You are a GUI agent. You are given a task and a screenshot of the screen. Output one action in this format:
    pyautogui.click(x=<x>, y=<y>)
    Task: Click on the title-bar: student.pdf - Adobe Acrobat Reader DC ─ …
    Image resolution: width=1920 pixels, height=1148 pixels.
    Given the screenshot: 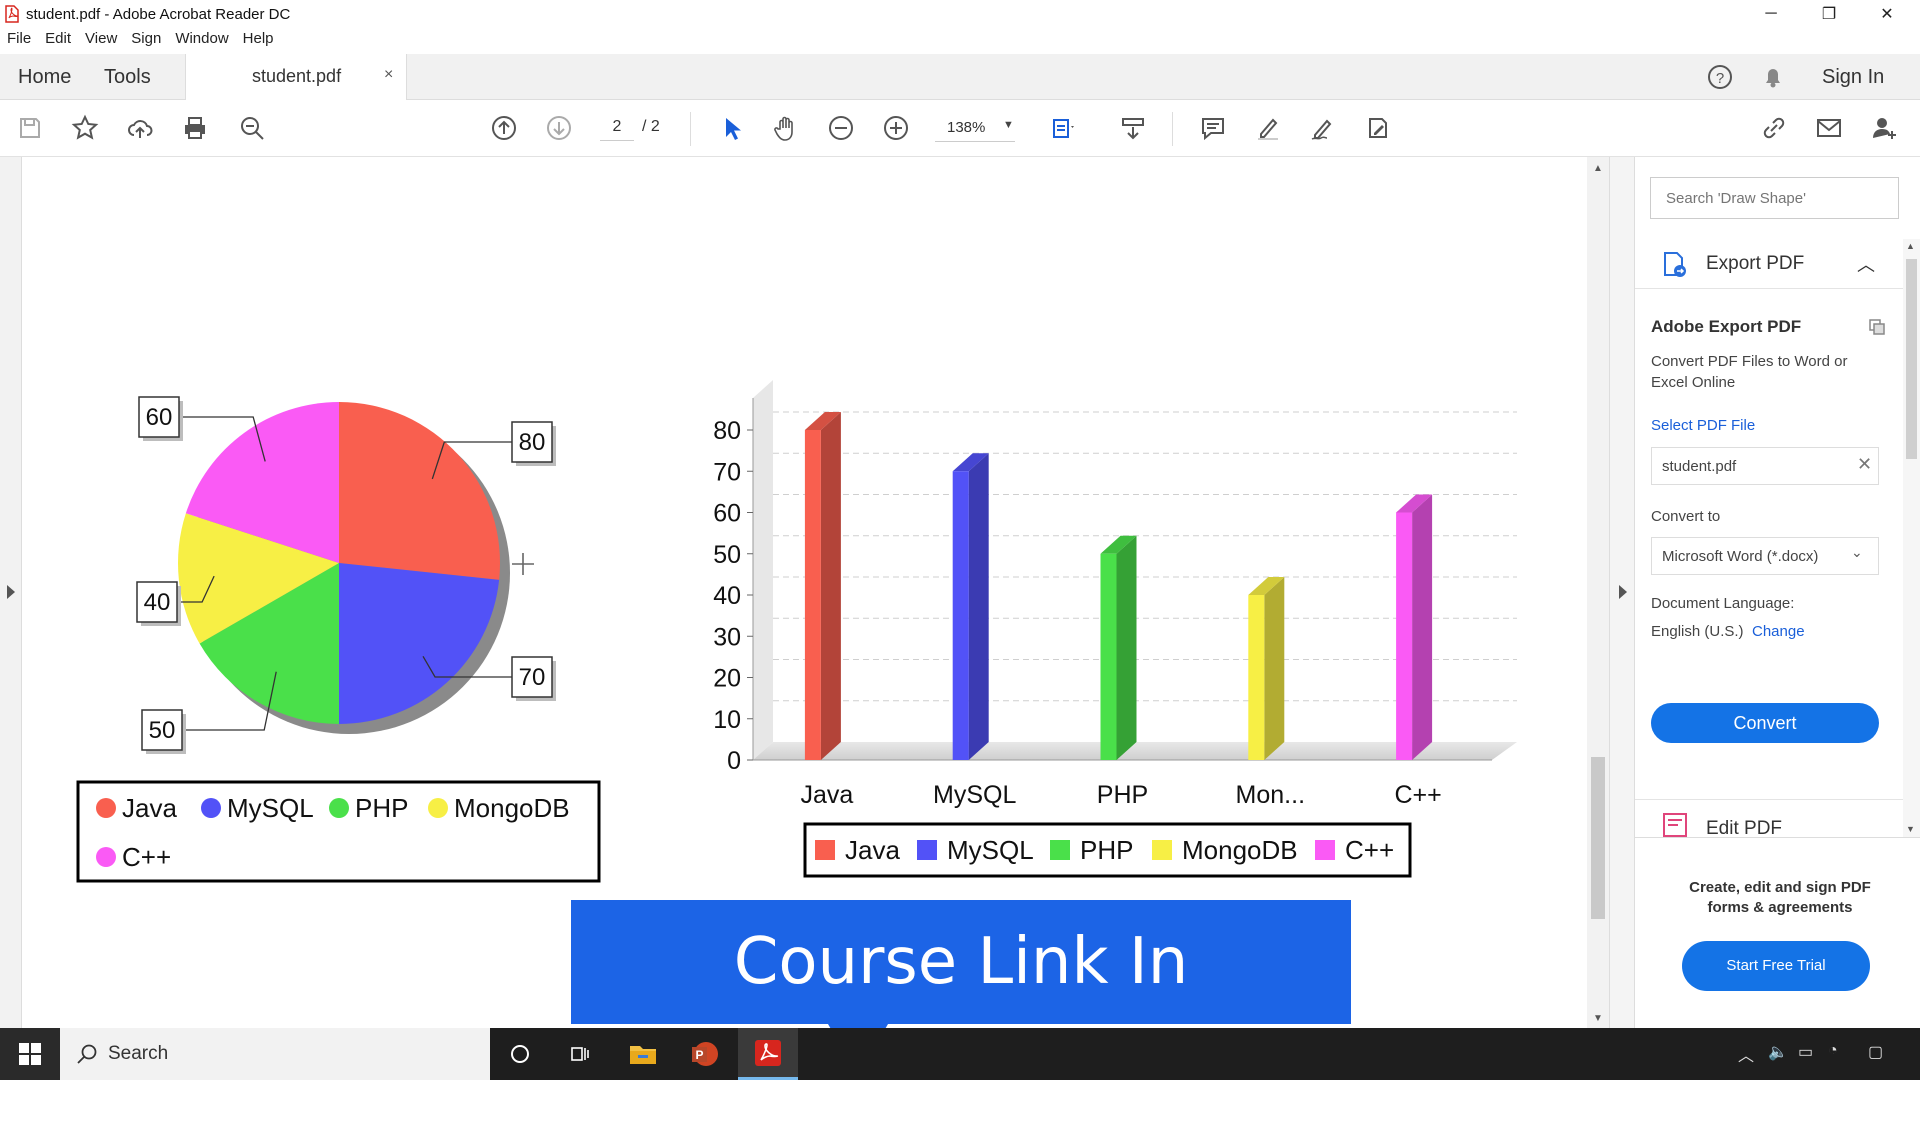 What is the action you would take?
    pyautogui.click(x=960, y=14)
    